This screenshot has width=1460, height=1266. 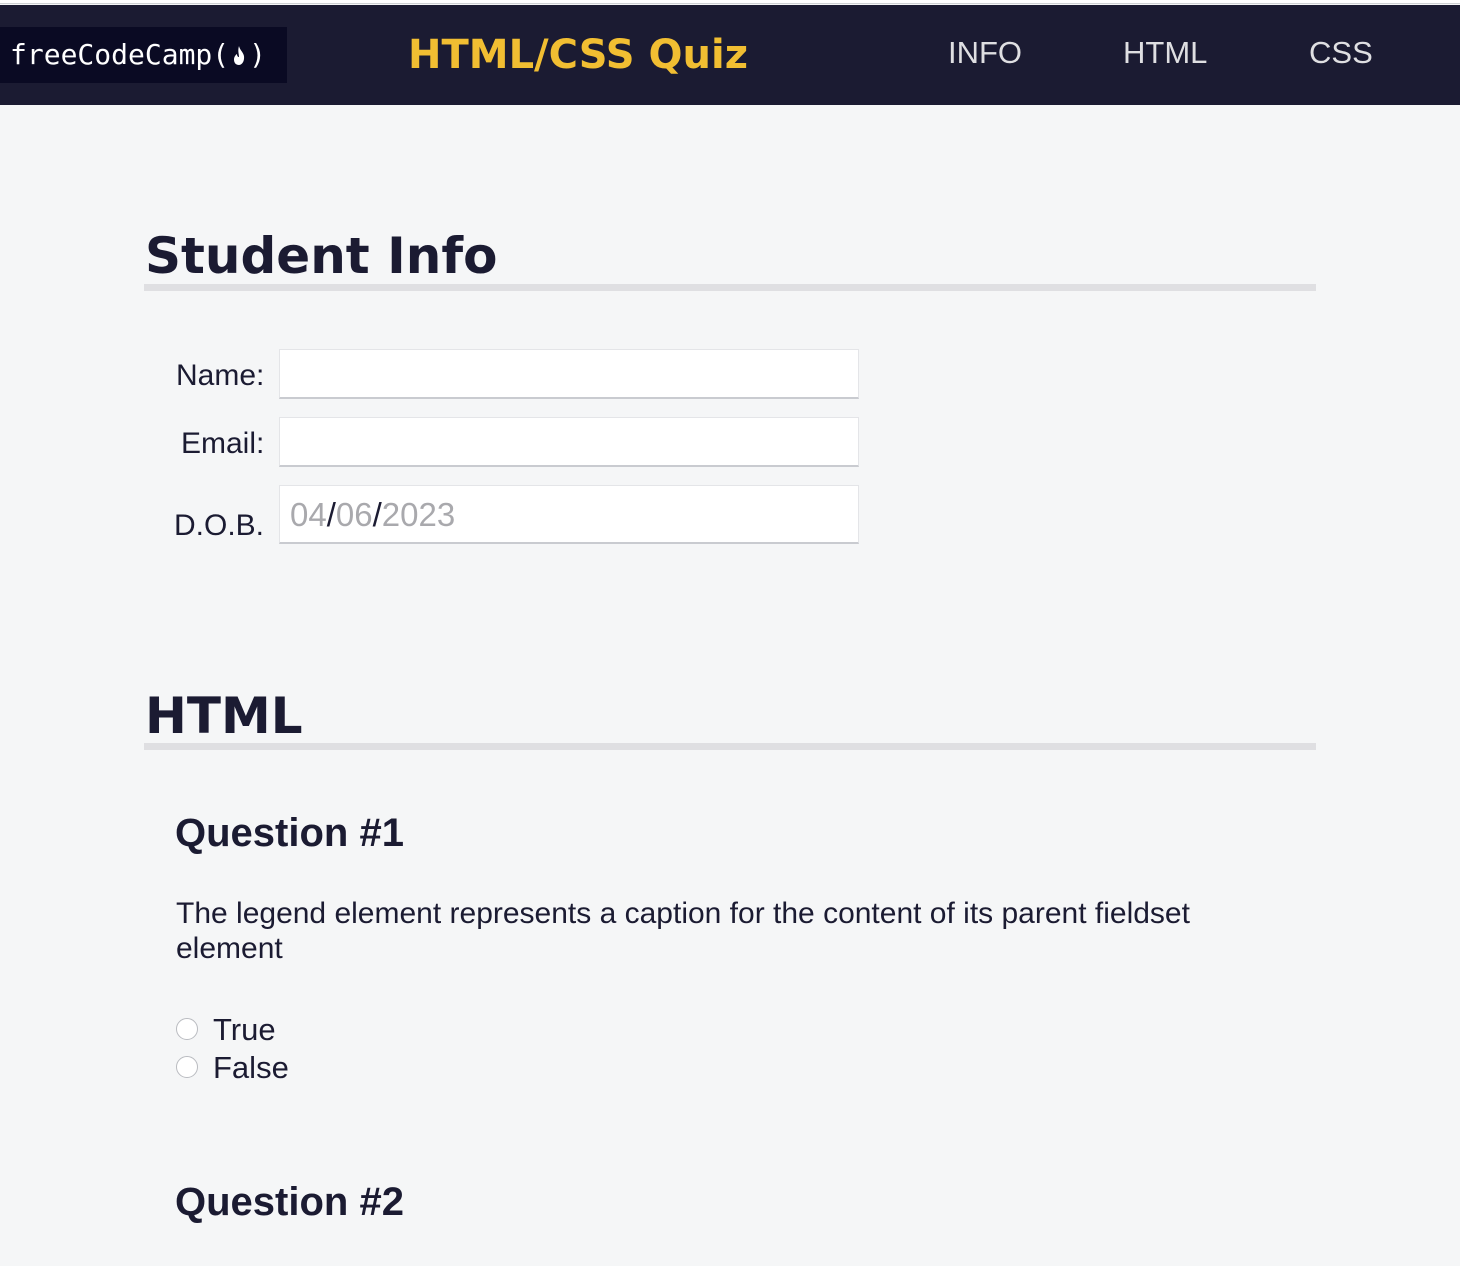 What do you see at coordinates (223, 443) in the screenshot?
I see `email-label: Email:` at bounding box center [223, 443].